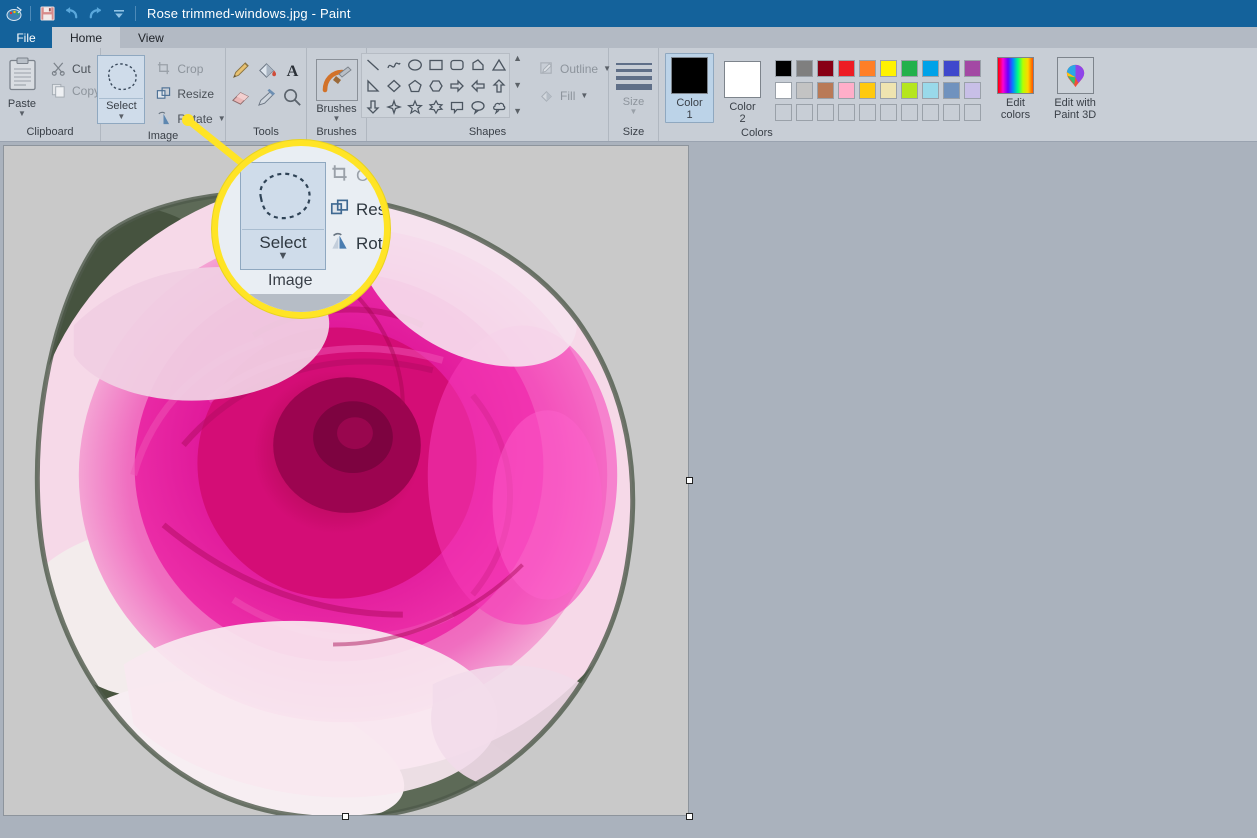  I want to click on pentagon-shape, so click(414, 85).